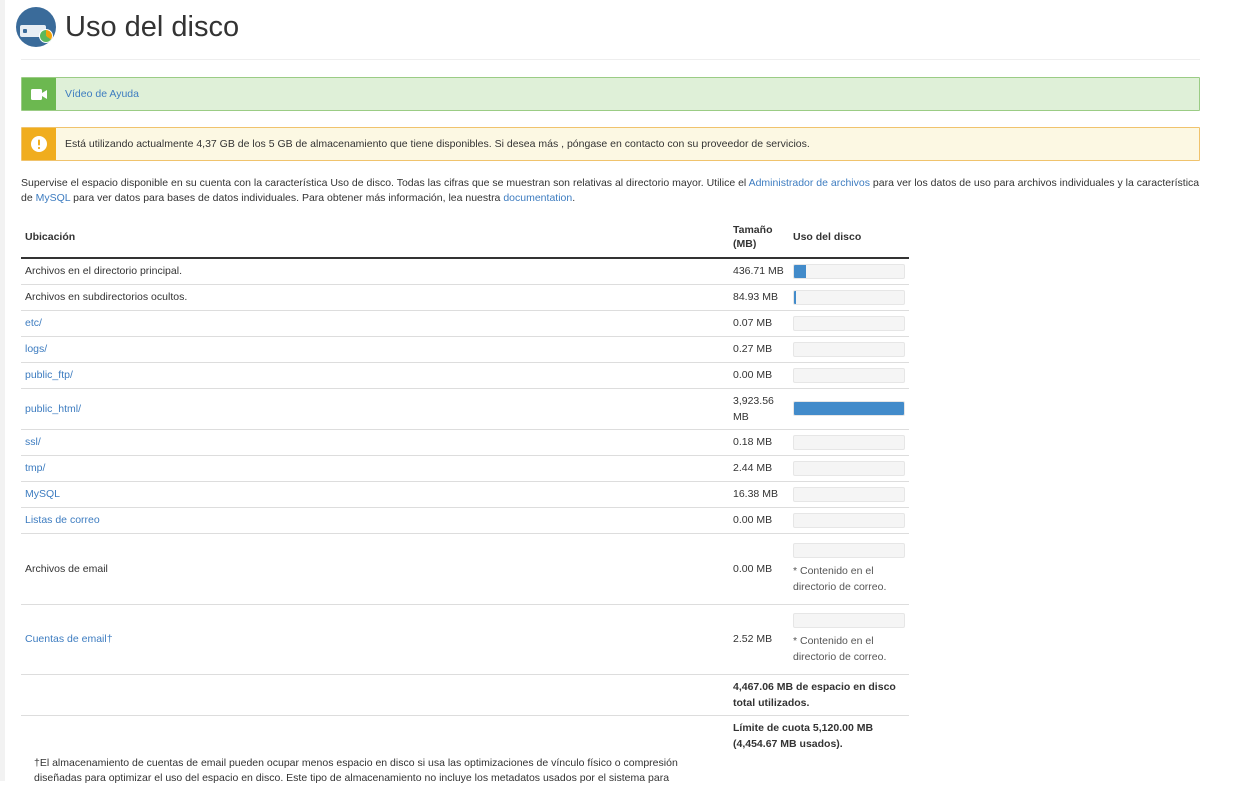 This screenshot has width=1259, height=786. I want to click on help-video-banner: Vídeo de Ayuda, so click(610, 94).